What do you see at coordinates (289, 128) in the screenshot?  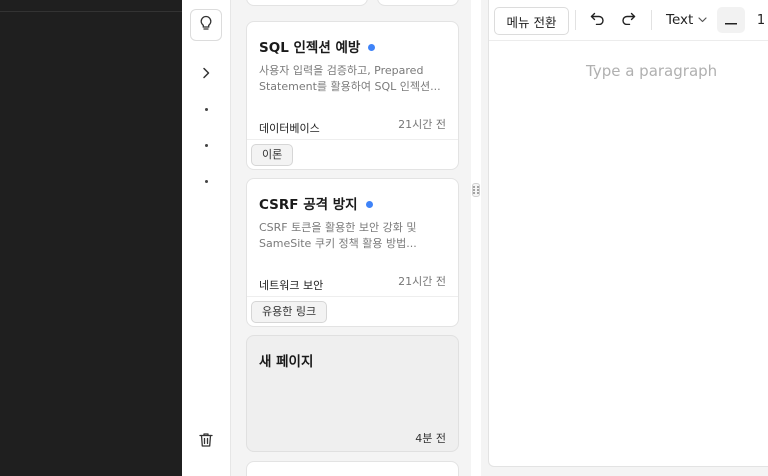 I see `page-card-category: 데이터베이스` at bounding box center [289, 128].